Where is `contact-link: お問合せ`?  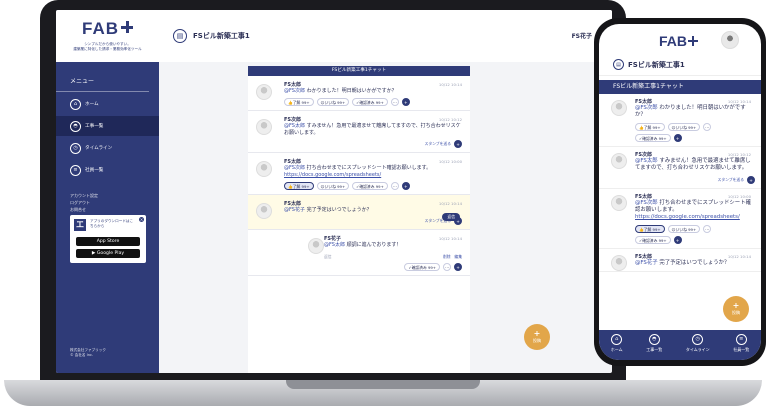
contact-link: お問合せ is located at coordinates (107, 209).